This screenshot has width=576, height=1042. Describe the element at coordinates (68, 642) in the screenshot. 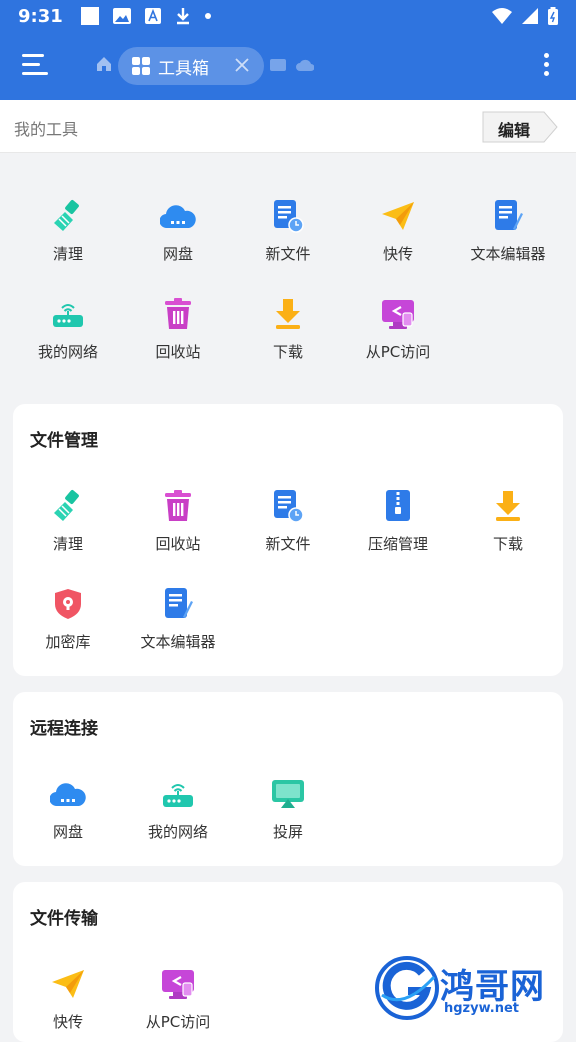

I see `tool-label: 加密库` at that location.